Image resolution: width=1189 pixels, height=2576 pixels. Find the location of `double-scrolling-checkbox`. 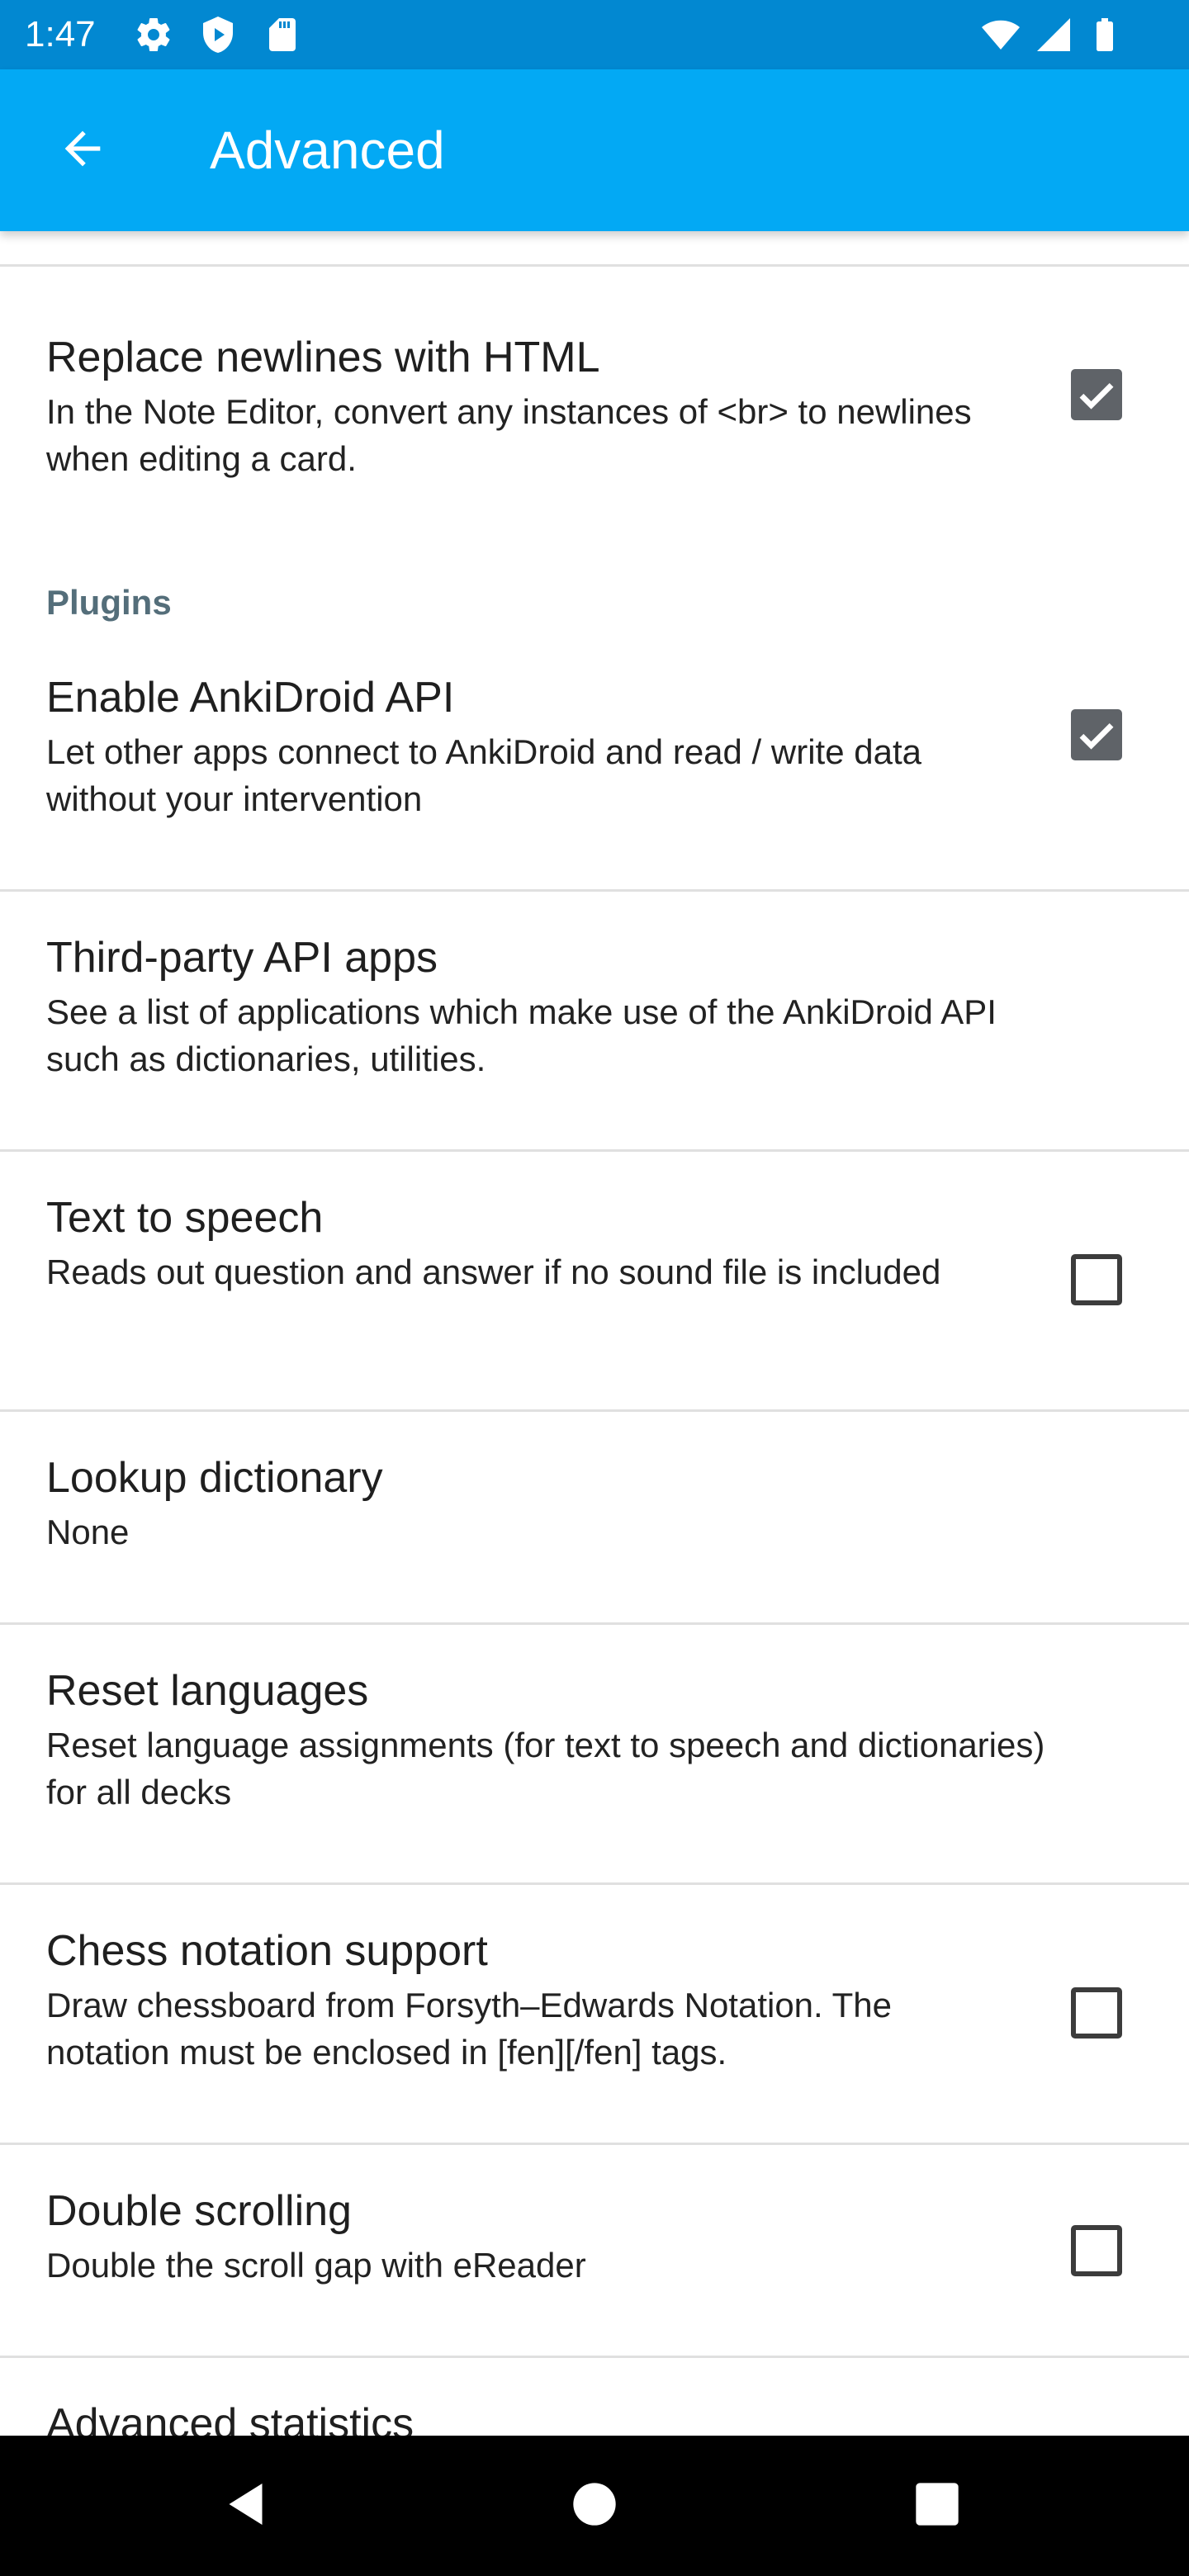

double-scrolling-checkbox is located at coordinates (1096, 2250).